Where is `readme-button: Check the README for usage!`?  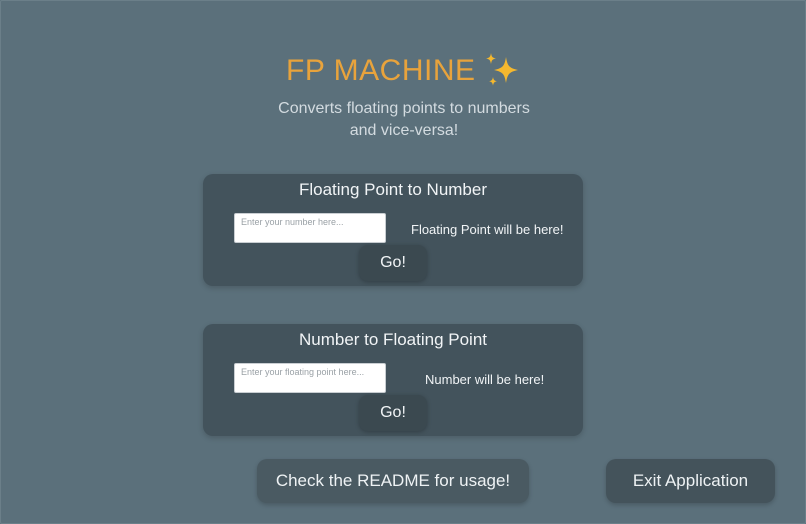
readme-button: Check the README for usage! is located at coordinates (393, 481).